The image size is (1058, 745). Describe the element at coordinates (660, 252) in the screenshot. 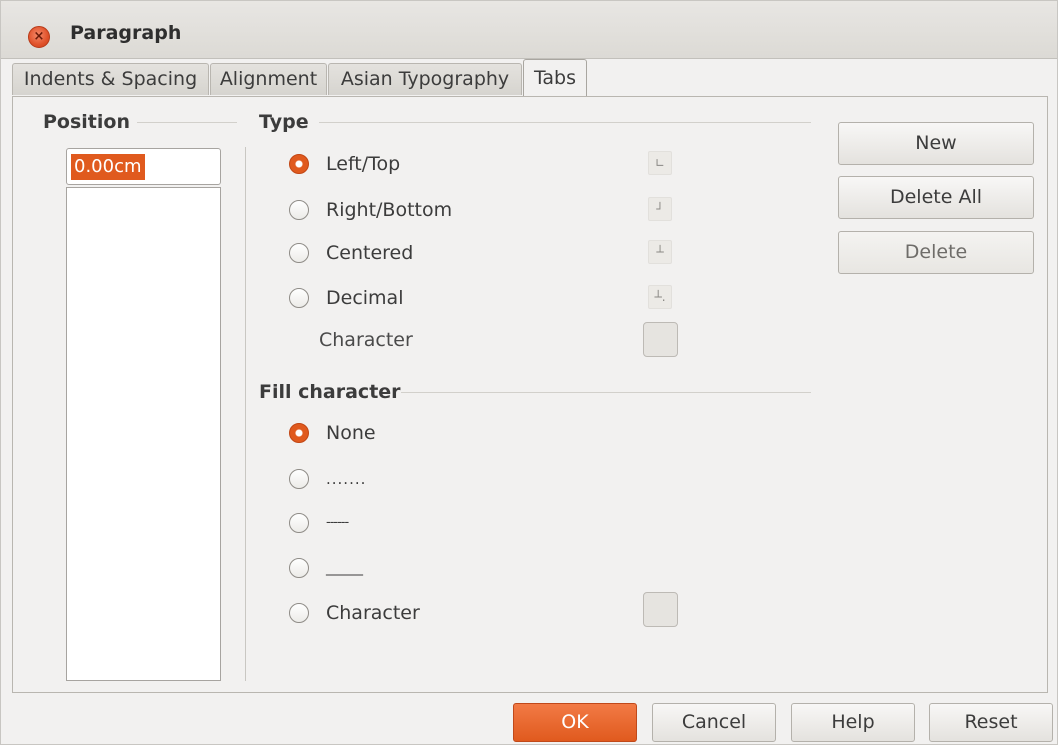

I see `tab-center-icon: ┴` at that location.